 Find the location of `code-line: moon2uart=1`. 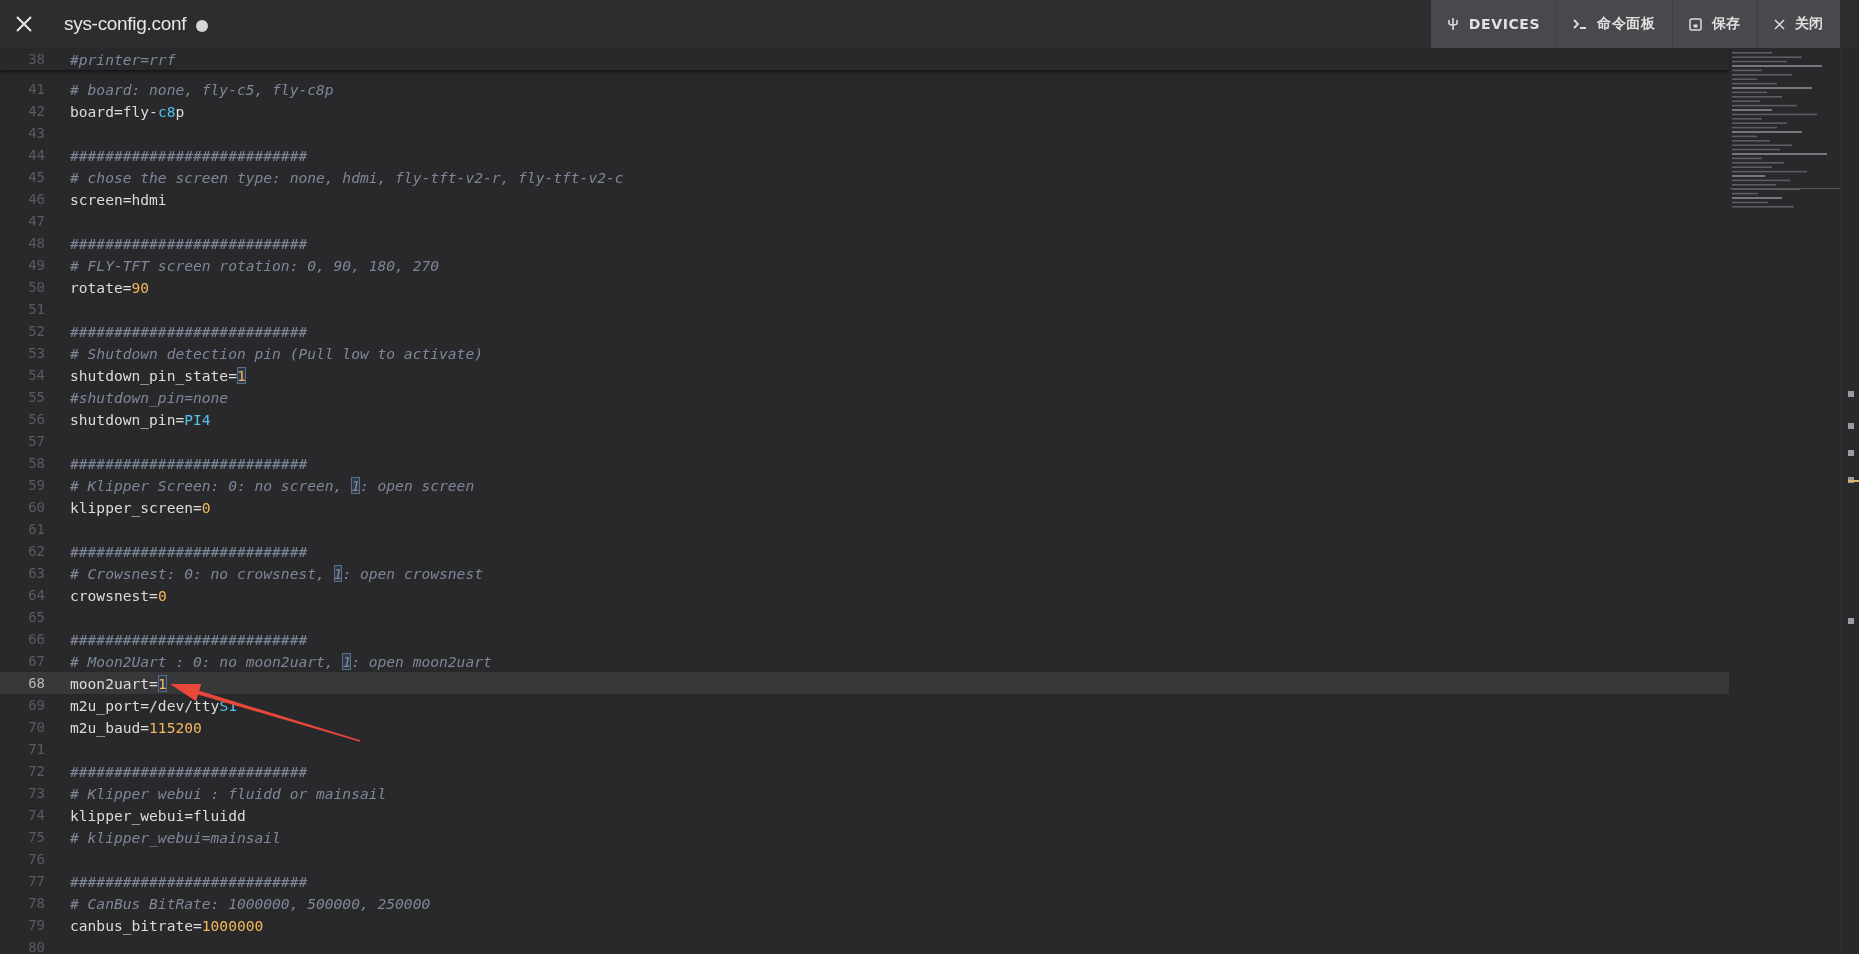

code-line: moon2uart=1 is located at coordinates (118, 683).